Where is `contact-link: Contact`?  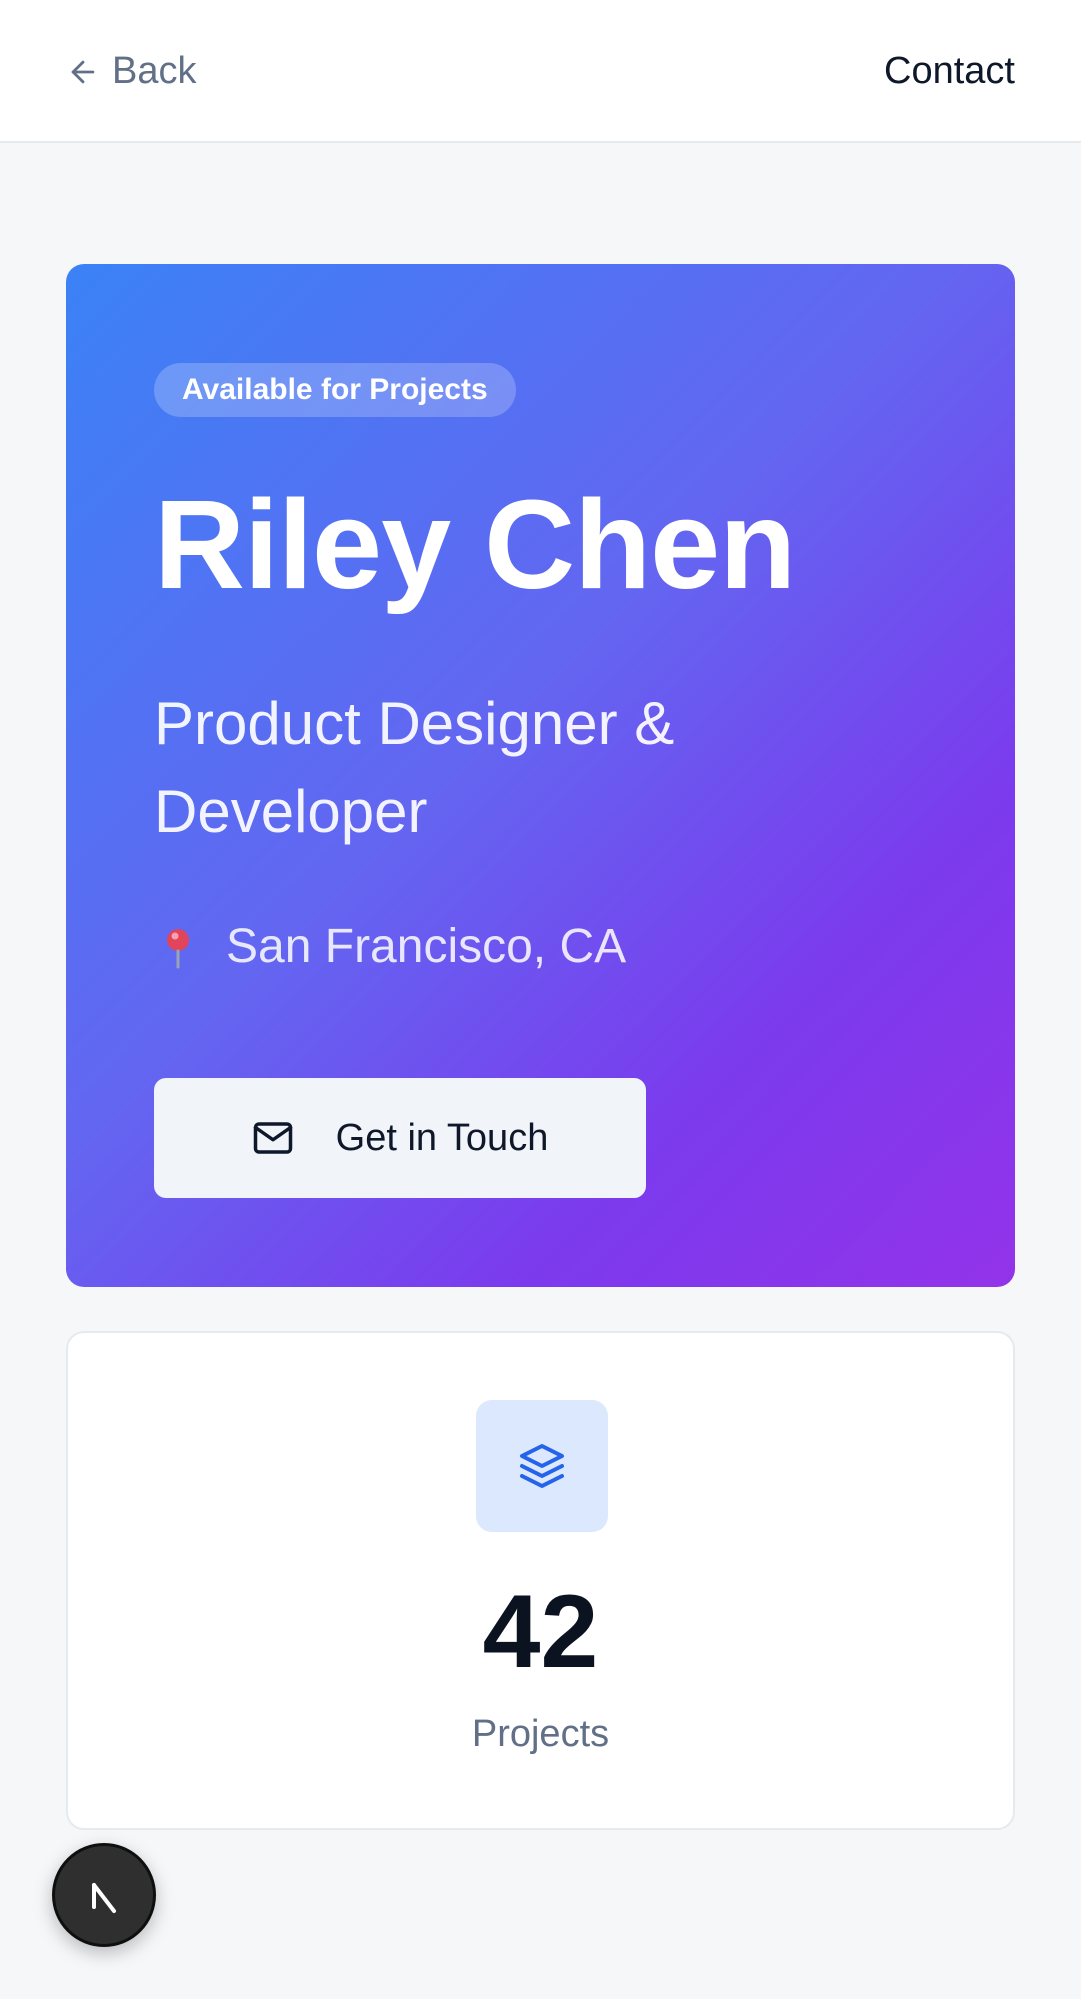 contact-link: Contact is located at coordinates (949, 71).